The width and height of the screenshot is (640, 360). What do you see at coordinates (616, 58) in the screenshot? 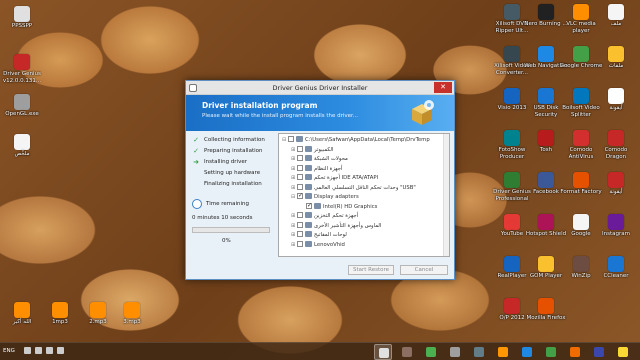
I see `desktop-icon: ملفات` at bounding box center [616, 58].